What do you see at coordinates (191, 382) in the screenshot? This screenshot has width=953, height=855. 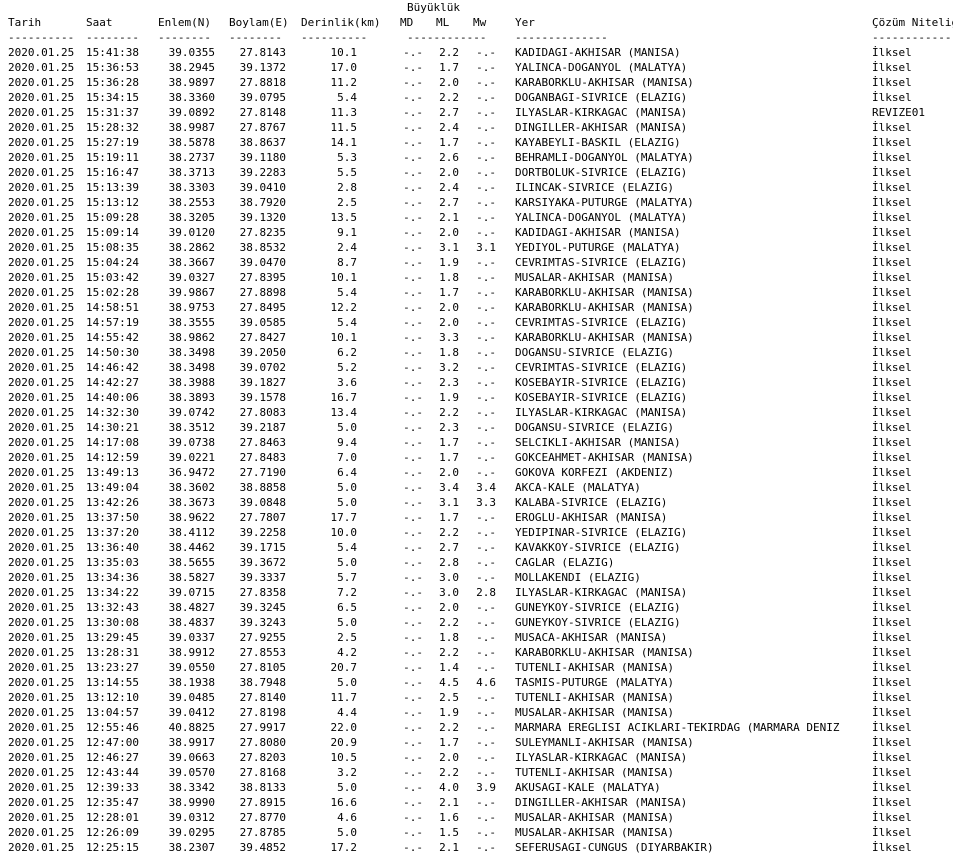 I see `latitude-cell: 38.3988` at bounding box center [191, 382].